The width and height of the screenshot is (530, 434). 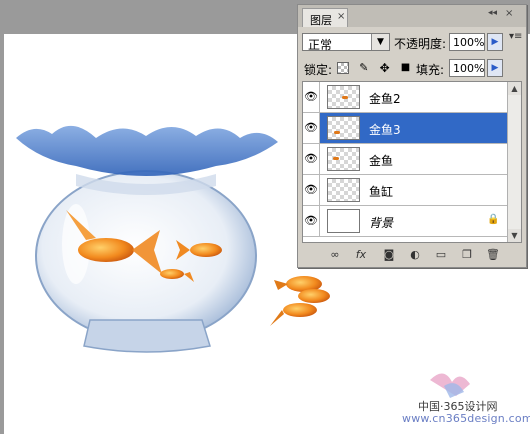 What do you see at coordinates (412, 16) in the screenshot?
I see `panel-tab-bar: 图层 × ◂◂ ×` at bounding box center [412, 16].